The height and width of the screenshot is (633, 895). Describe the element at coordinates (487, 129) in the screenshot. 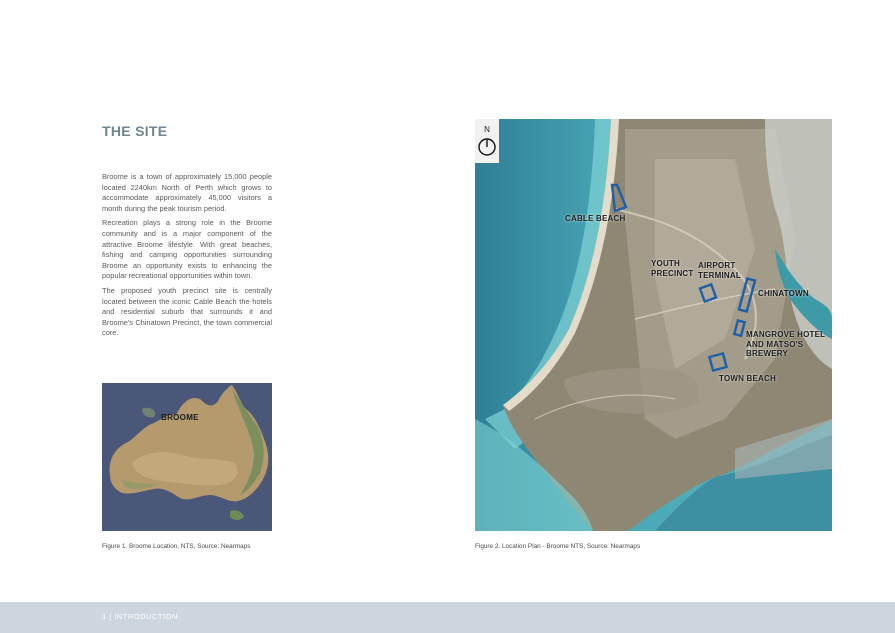

I see `north-label: N` at that location.